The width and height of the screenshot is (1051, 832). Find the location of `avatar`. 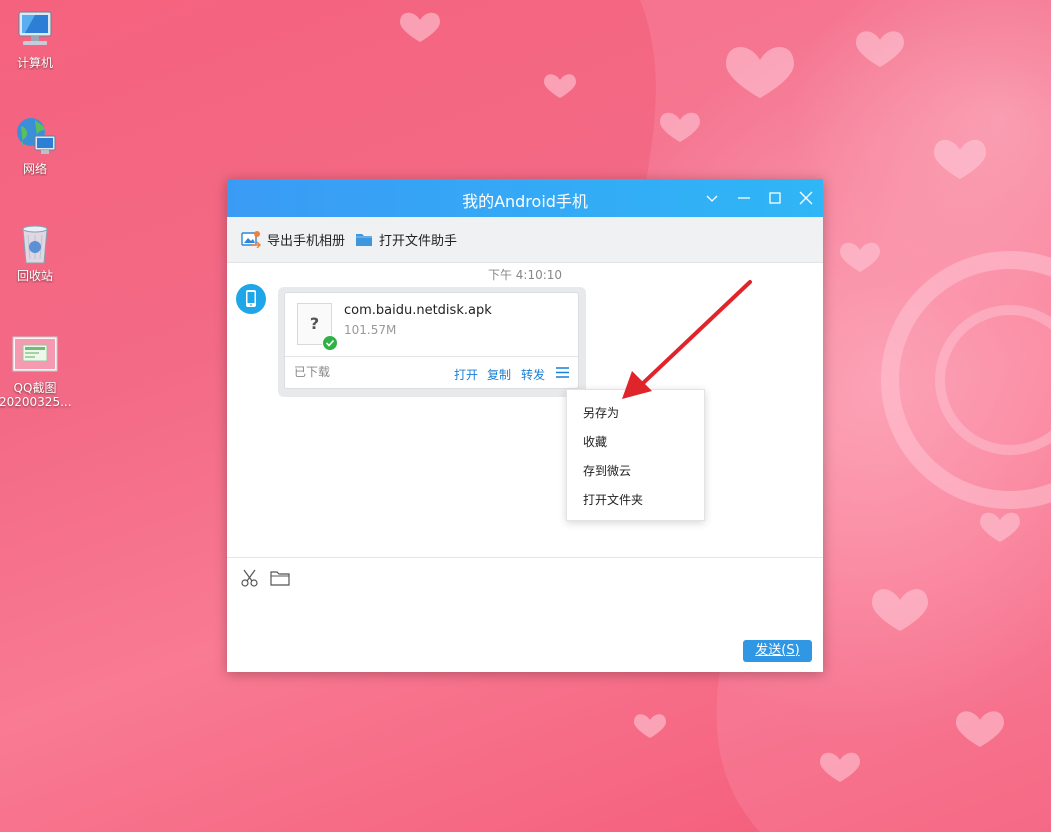

avatar is located at coordinates (251, 299).